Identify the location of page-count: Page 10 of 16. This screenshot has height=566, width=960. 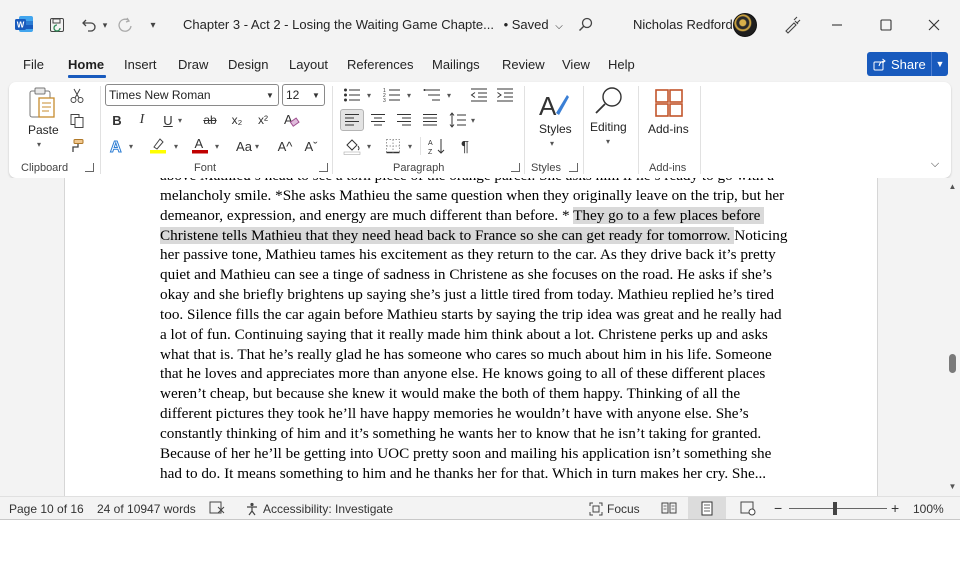
(46, 509).